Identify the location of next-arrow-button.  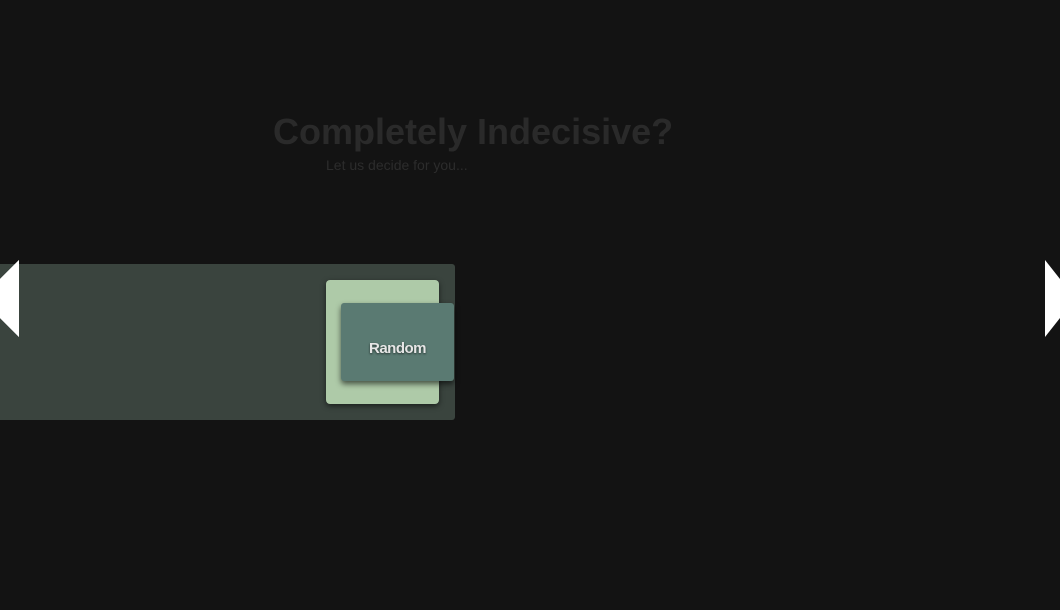
(1050, 298).